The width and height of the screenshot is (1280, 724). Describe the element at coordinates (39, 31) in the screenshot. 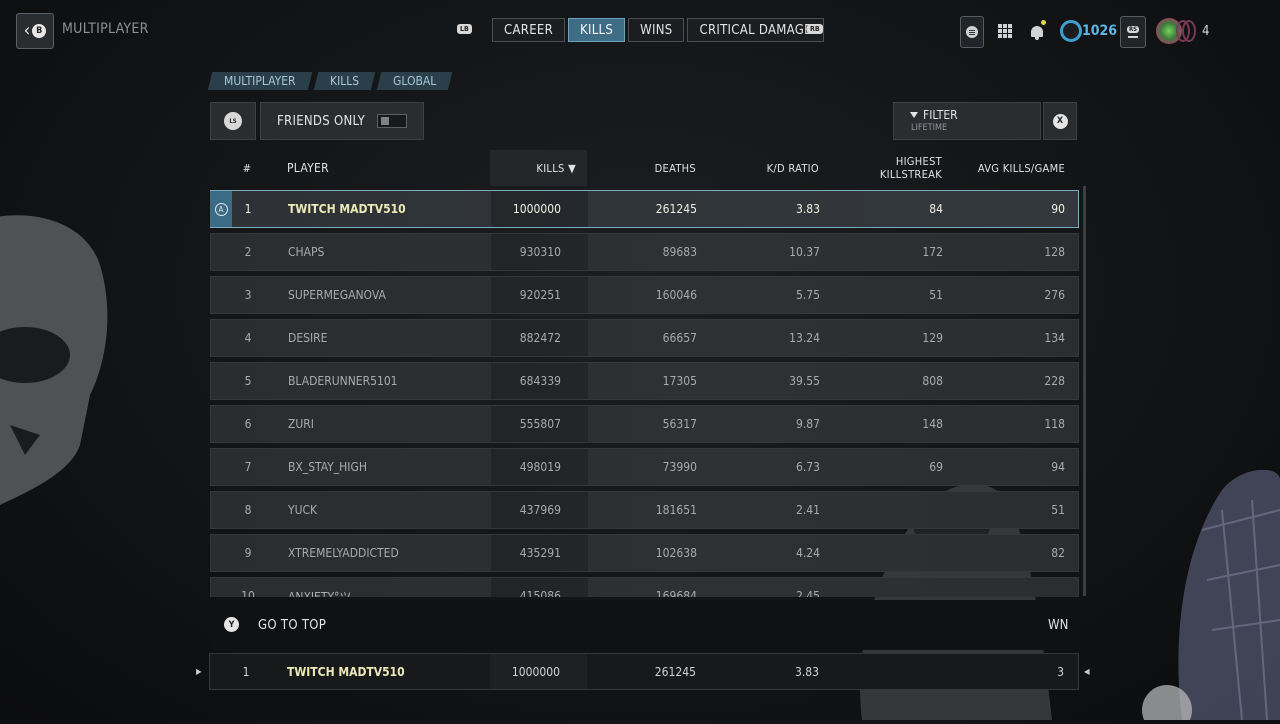

I see `b-button-badge: B` at that location.